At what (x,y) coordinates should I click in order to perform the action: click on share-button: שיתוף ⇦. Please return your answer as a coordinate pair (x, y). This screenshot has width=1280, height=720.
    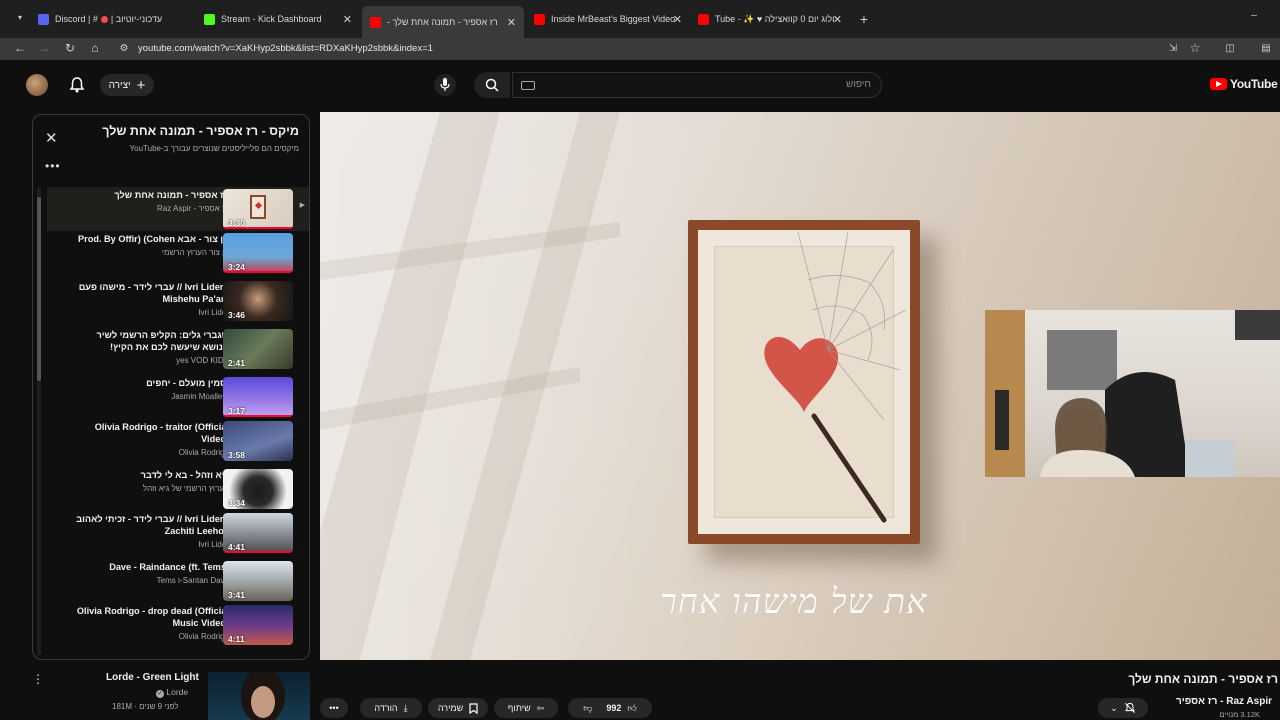
    Looking at the image, I should click on (526, 708).